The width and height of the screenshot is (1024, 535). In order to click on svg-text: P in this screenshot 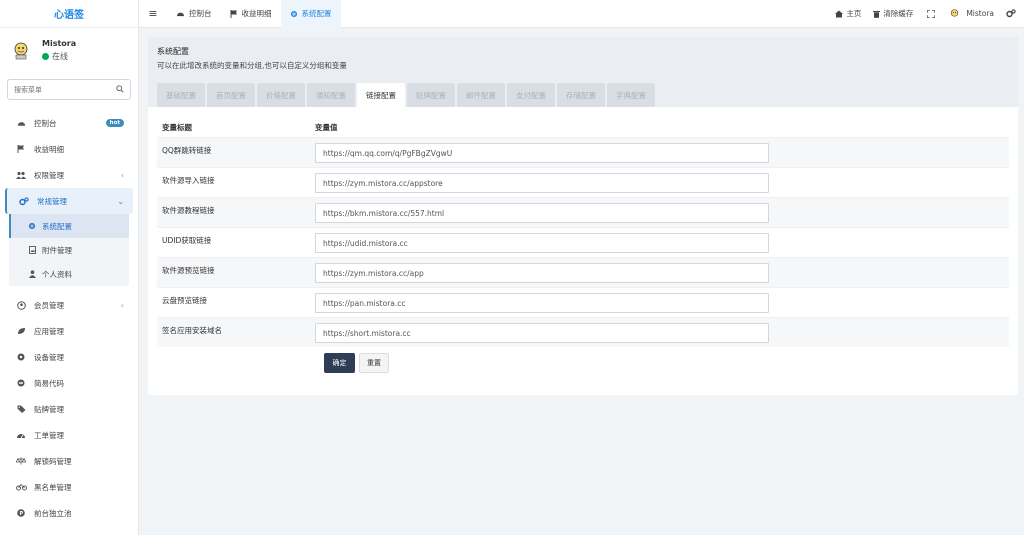, I will do `click(22, 514)`.